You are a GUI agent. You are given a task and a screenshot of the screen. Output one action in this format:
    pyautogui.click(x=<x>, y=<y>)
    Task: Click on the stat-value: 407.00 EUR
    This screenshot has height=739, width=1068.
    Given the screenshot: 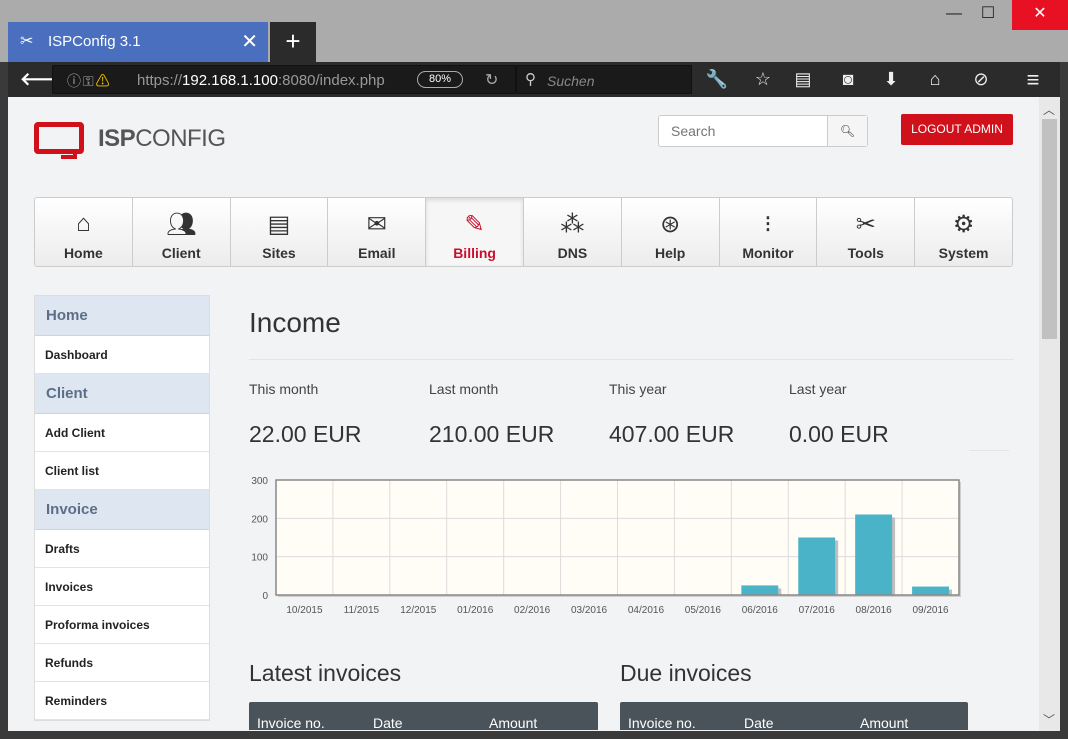 What is the action you would take?
    pyautogui.click(x=672, y=434)
    